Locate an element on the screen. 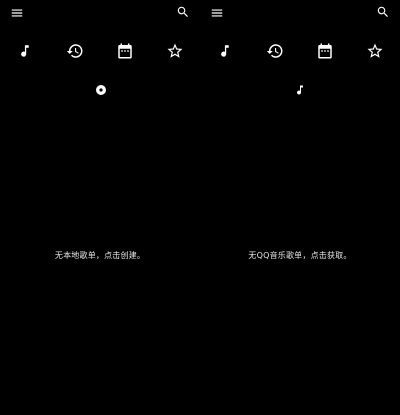 The height and width of the screenshot is (415, 400). record-icon is located at coordinates (101, 88).